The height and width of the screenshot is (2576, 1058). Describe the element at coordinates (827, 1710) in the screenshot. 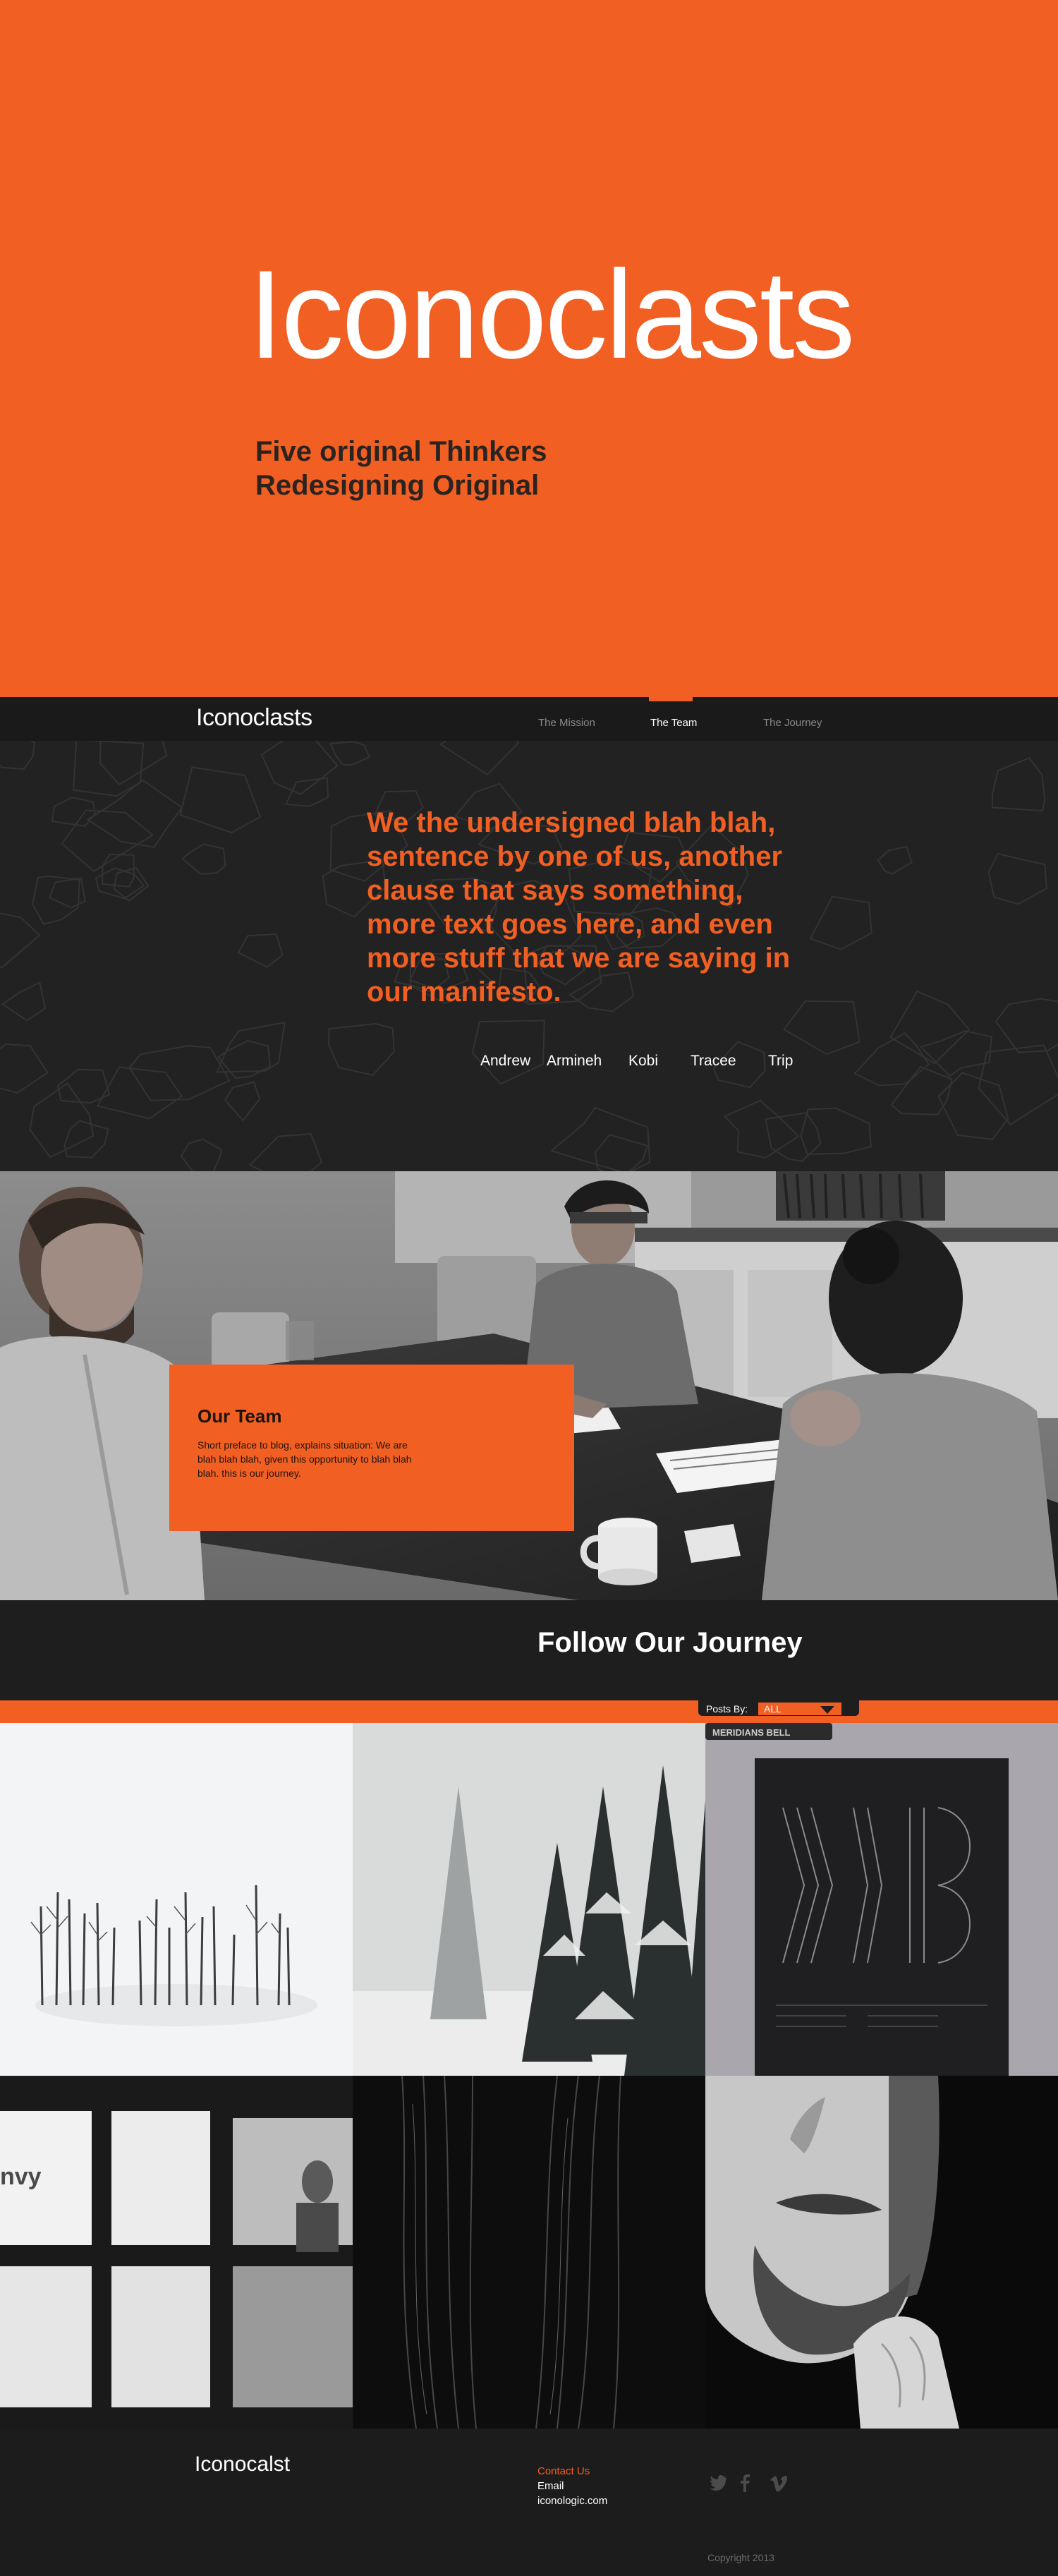

I see `chevron-down-icon` at that location.